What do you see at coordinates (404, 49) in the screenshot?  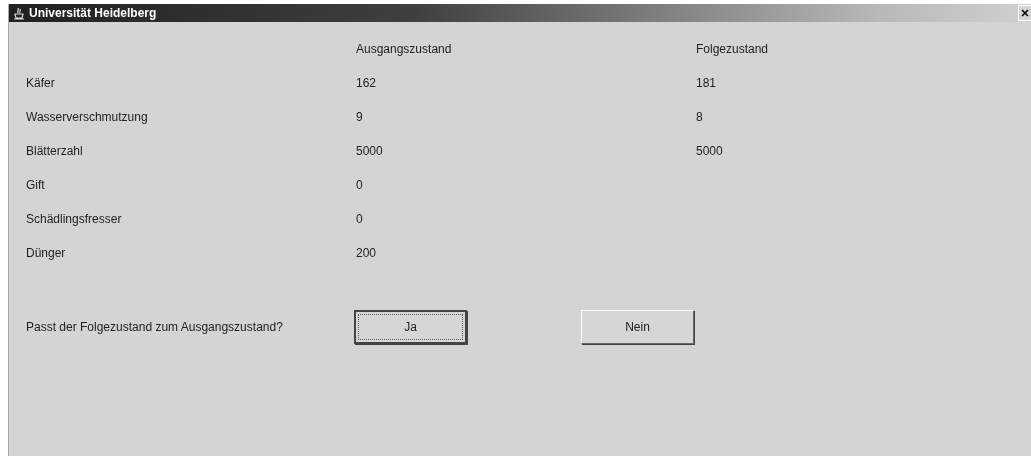 I see `column-header: Ausgangszustand` at bounding box center [404, 49].